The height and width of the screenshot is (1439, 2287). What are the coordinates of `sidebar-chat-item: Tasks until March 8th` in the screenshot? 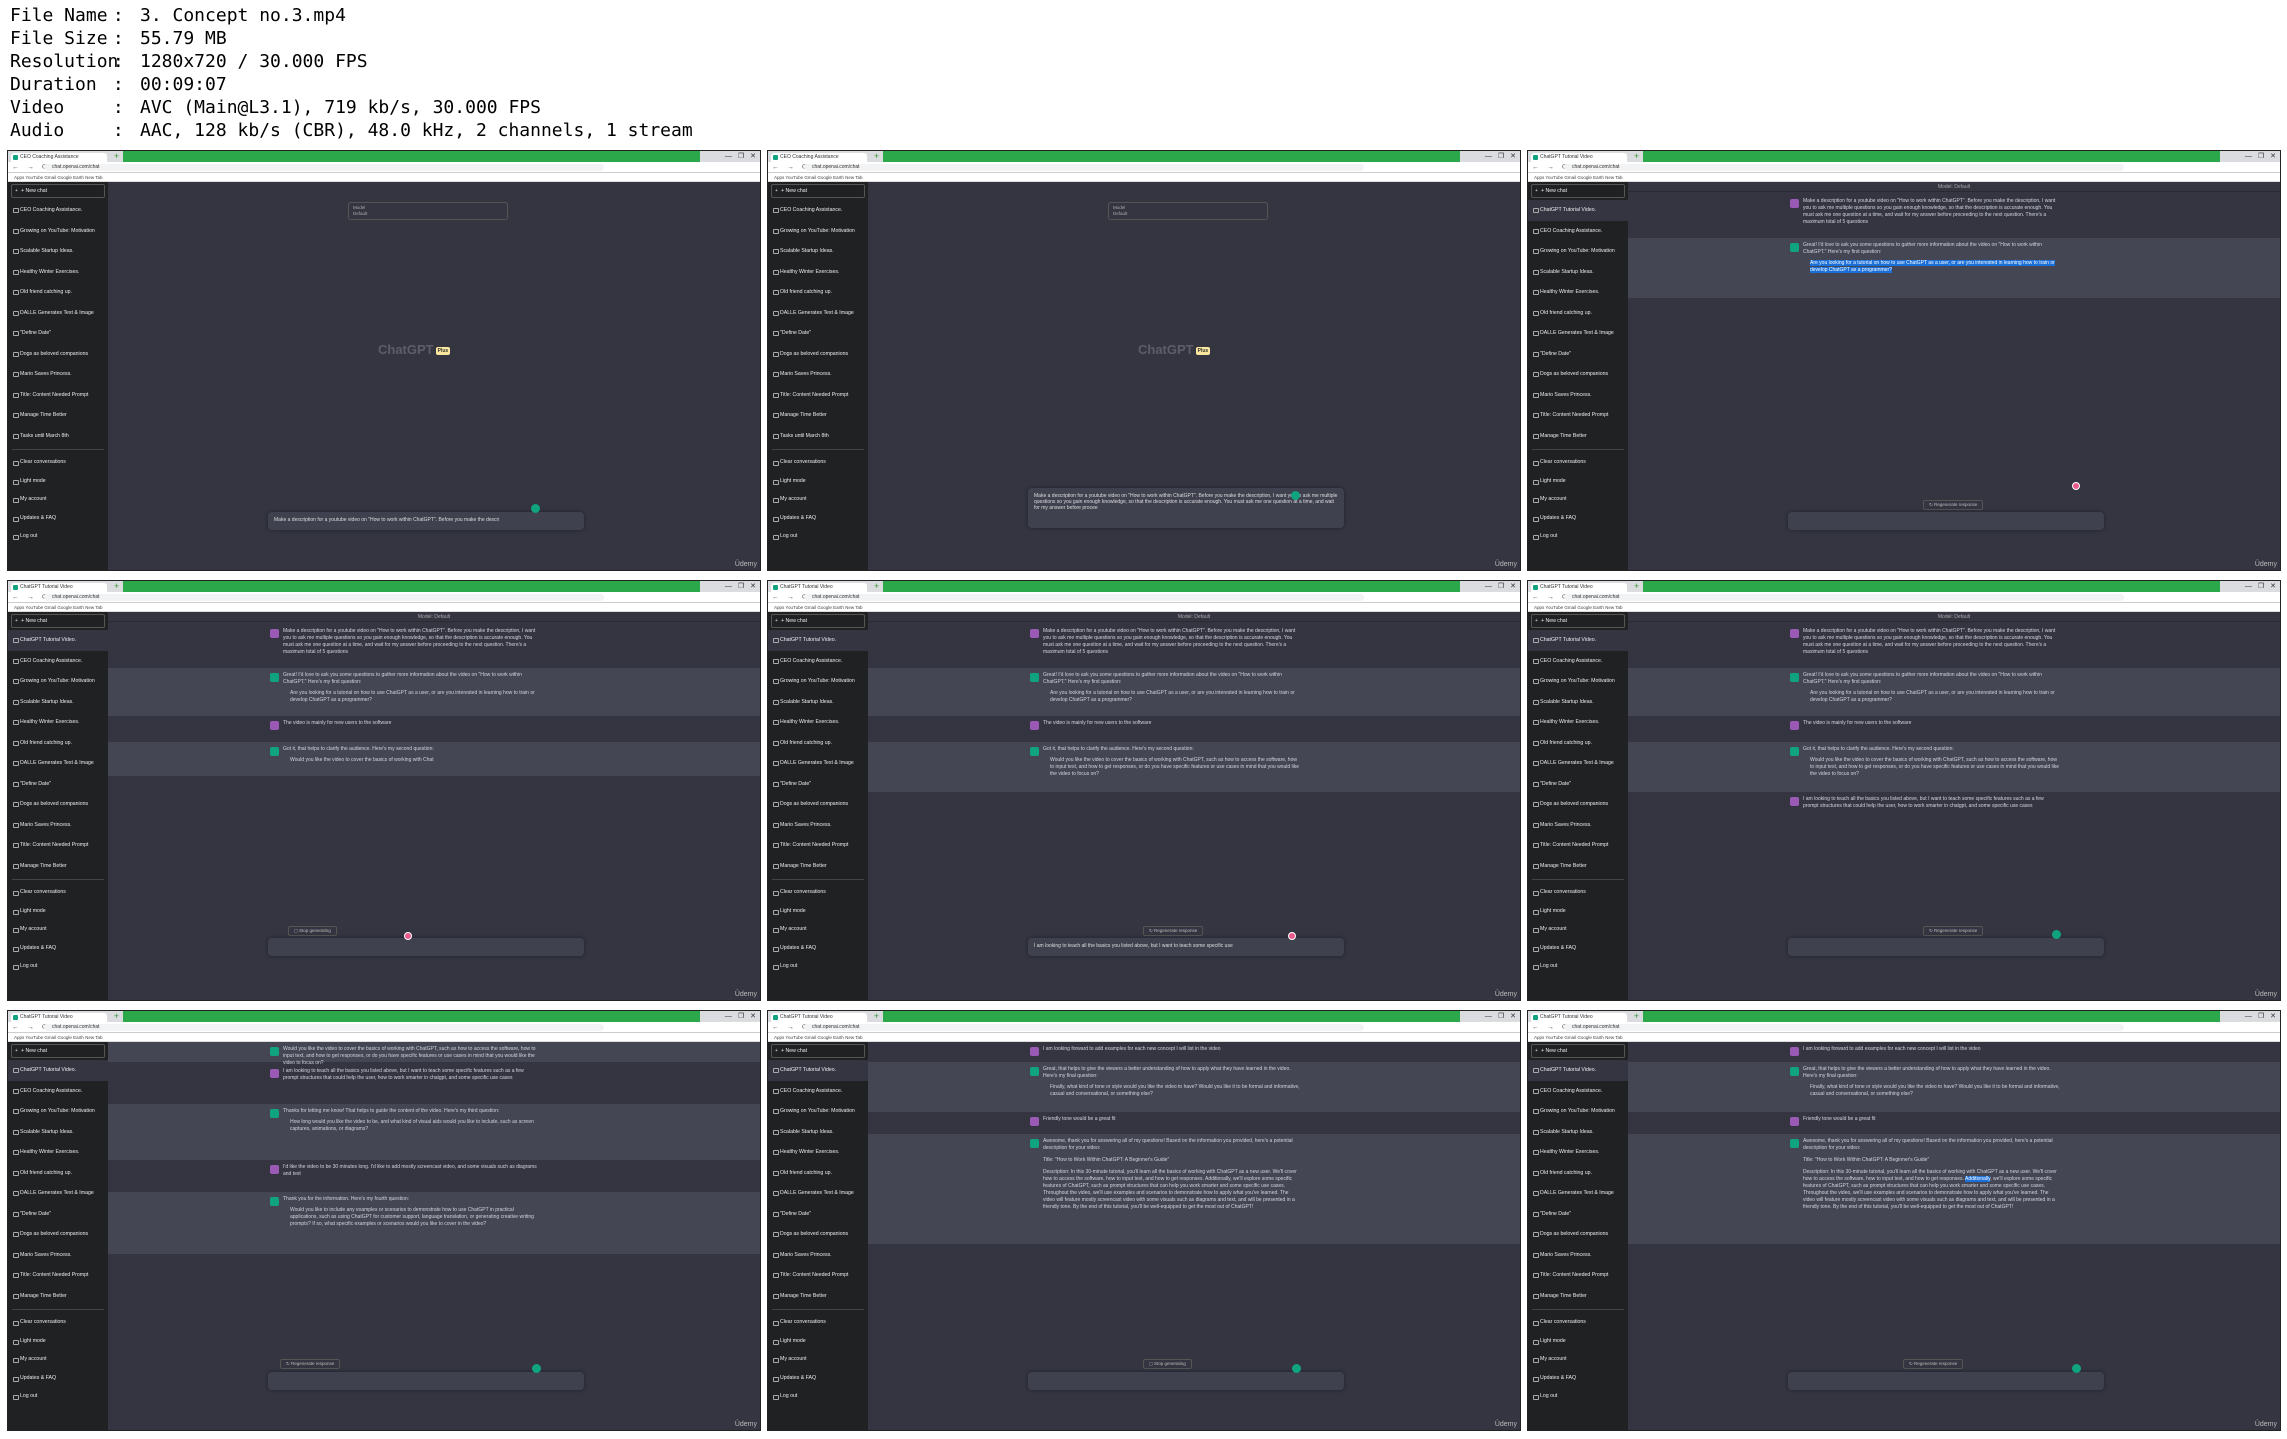 It's located at (58, 436).